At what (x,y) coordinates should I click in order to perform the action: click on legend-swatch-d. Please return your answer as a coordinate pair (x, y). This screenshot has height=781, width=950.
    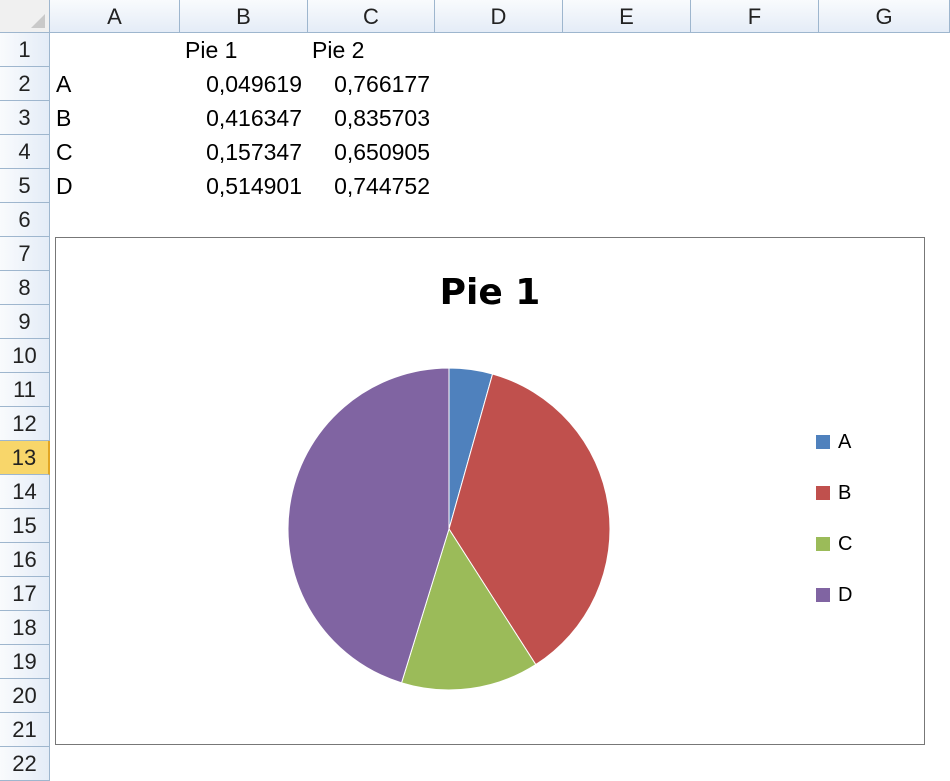
    Looking at the image, I should click on (823, 595).